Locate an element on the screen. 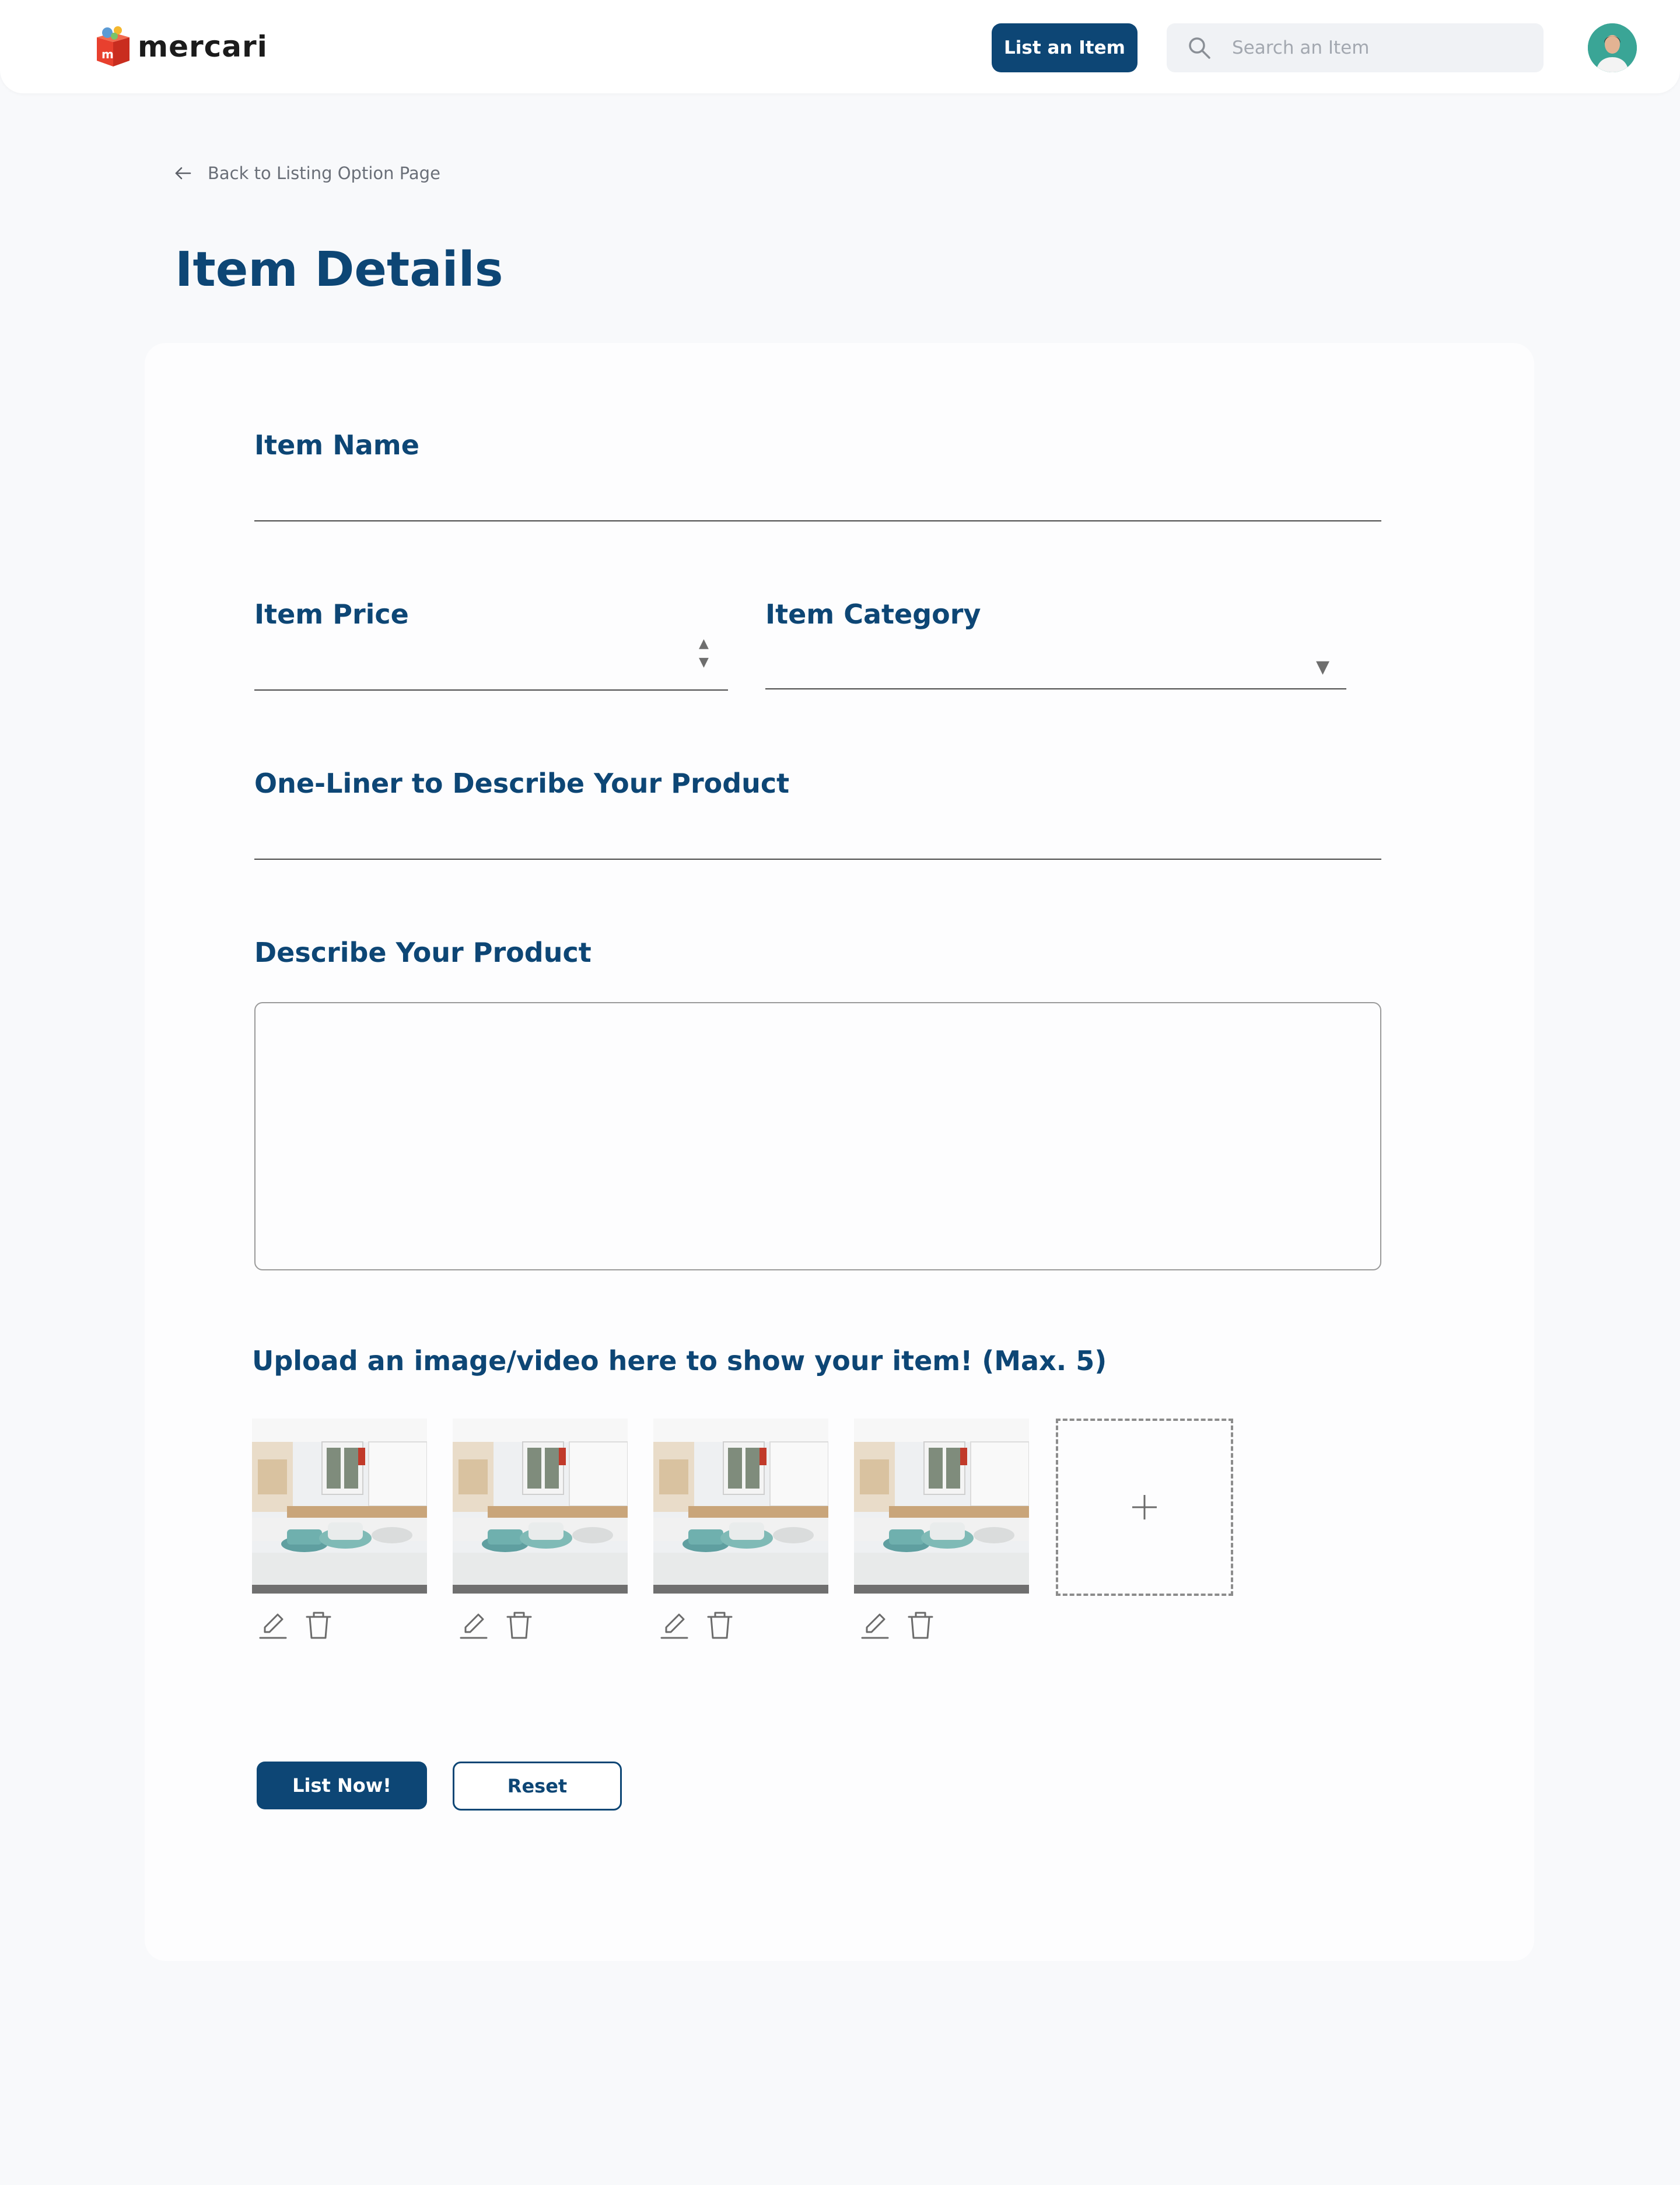 Image resolution: width=1680 pixels, height=2185 pixels. reset-button: Reset is located at coordinates (537, 1786).